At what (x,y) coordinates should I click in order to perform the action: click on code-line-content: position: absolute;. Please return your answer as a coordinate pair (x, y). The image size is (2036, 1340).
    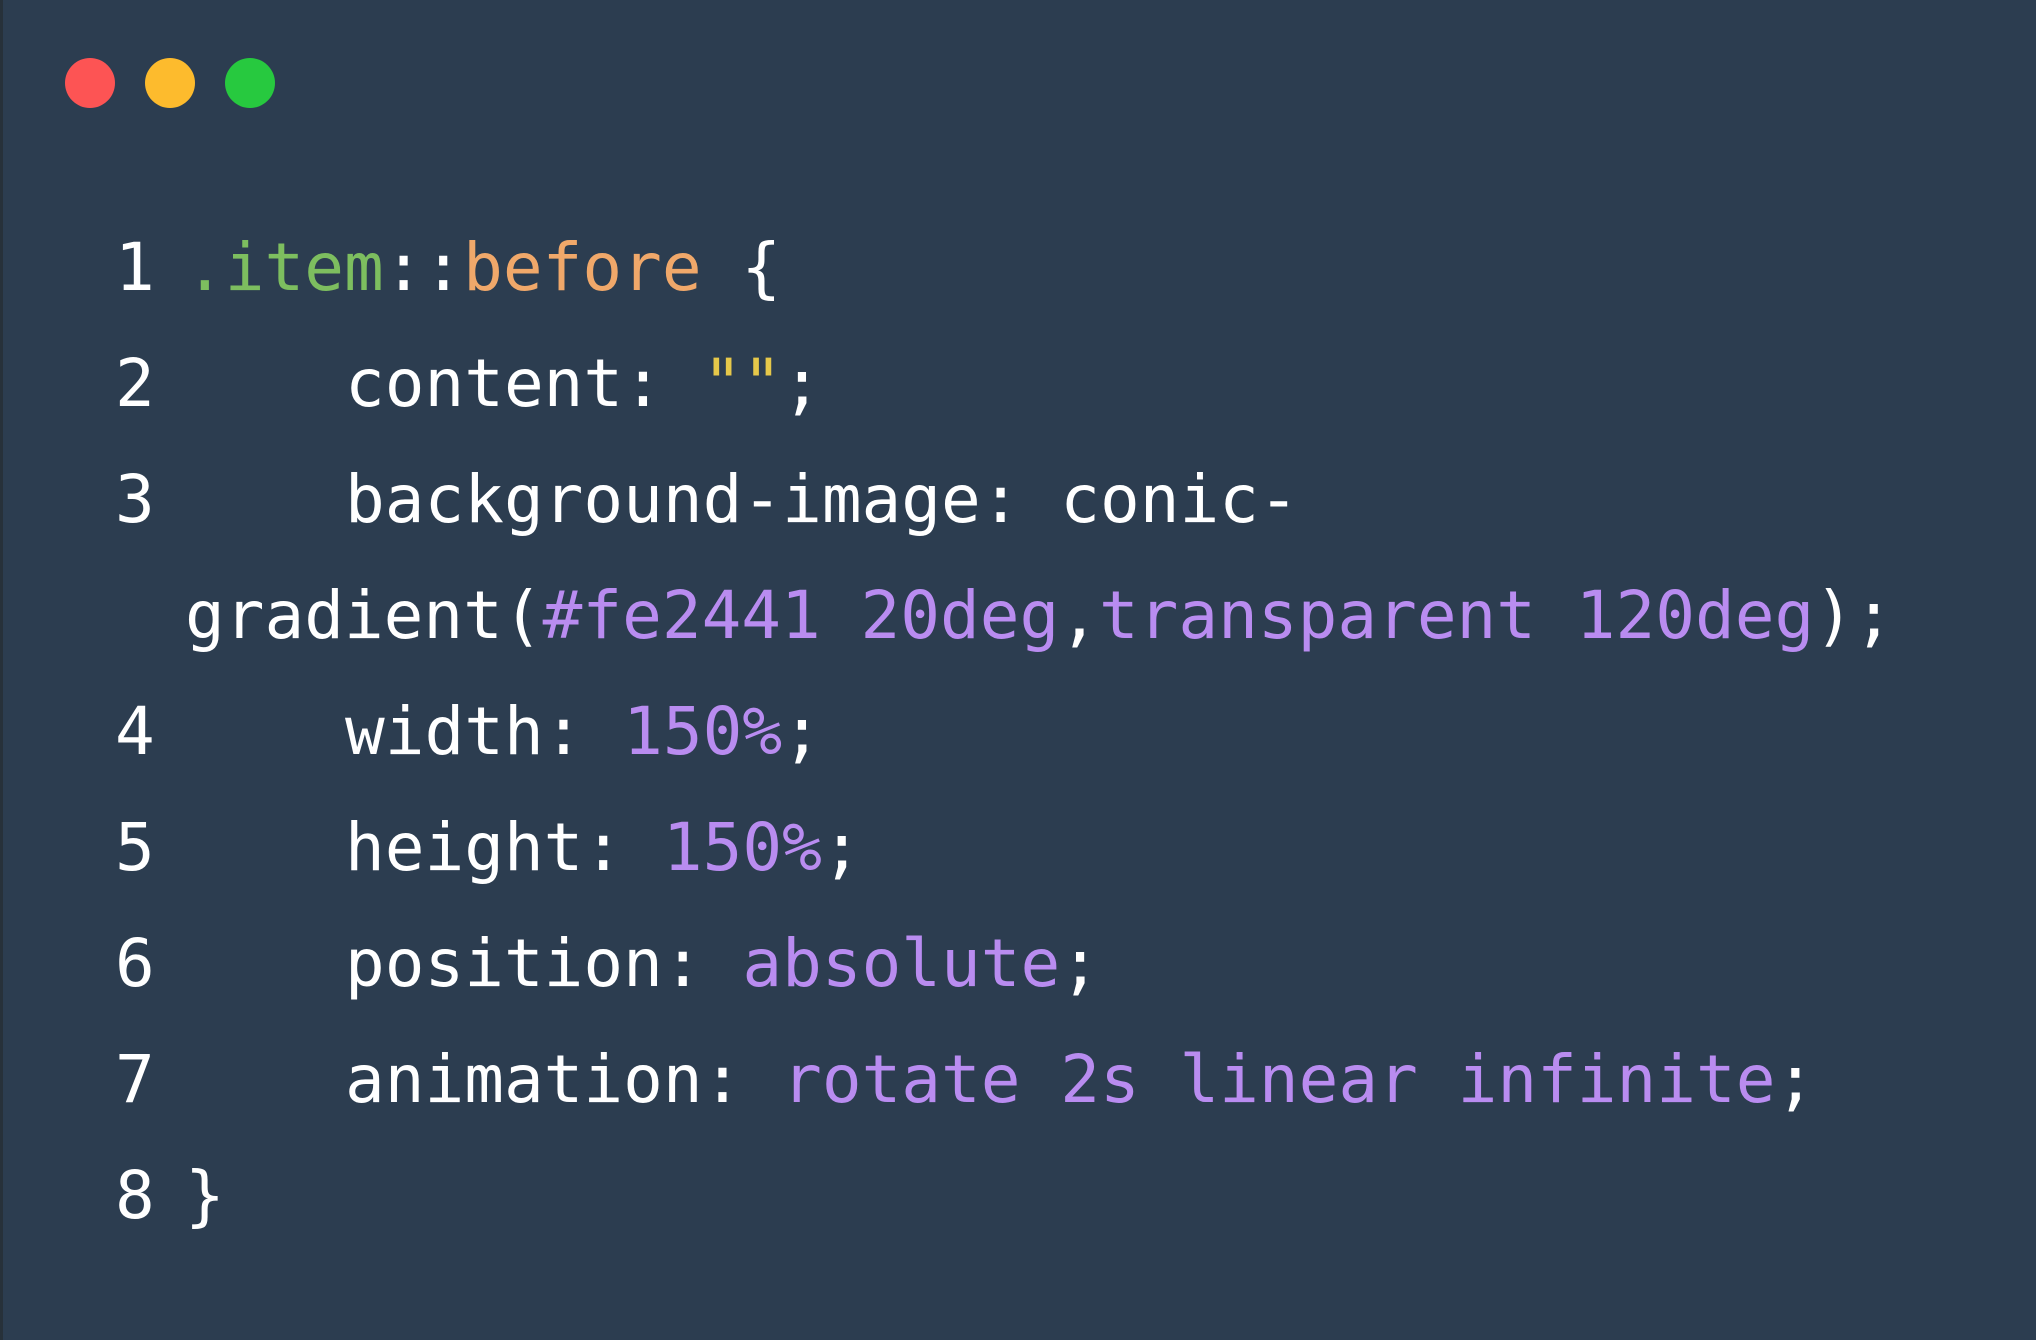
    Looking at the image, I should click on (642, 964).